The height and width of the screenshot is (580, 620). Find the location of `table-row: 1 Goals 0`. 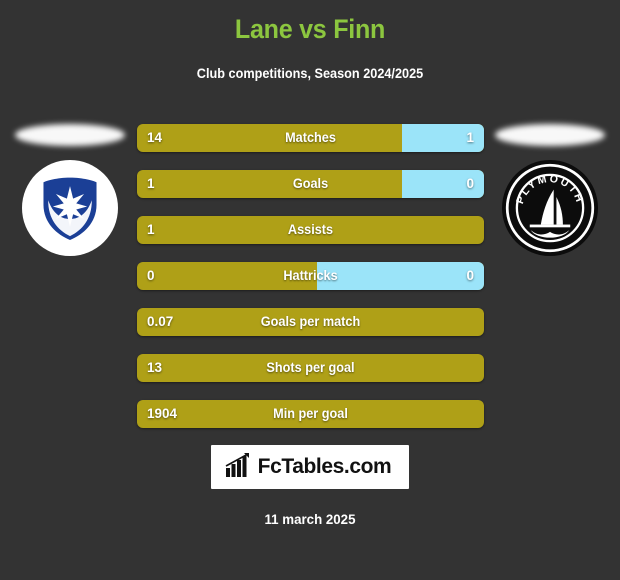

table-row: 1 Goals 0 is located at coordinates (310, 184).